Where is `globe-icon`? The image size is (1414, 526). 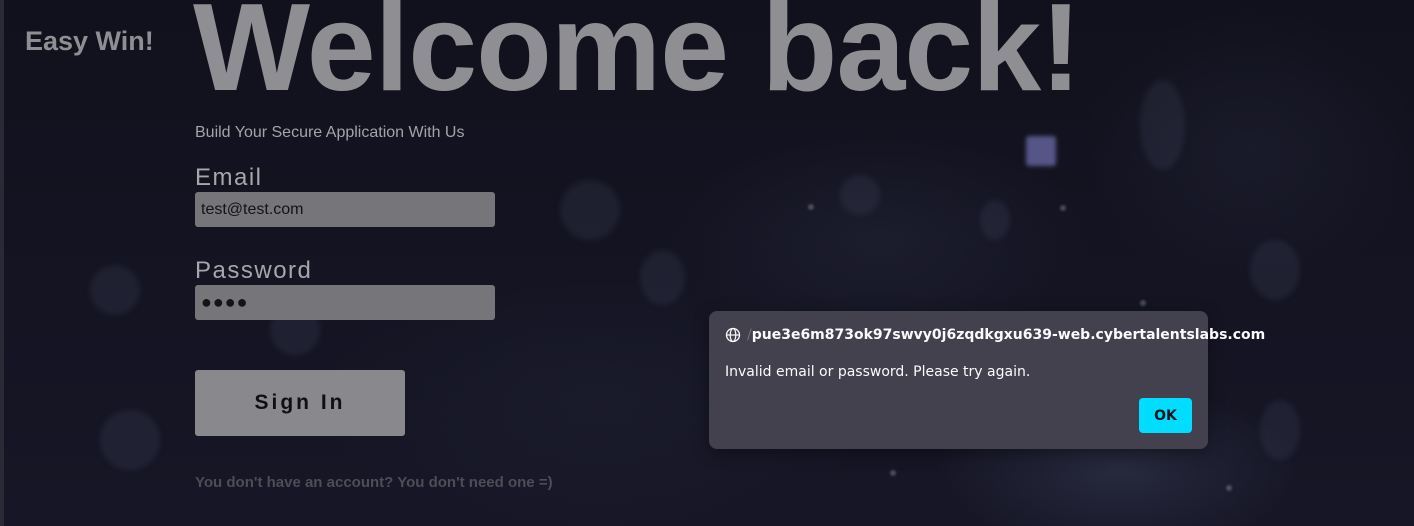
globe-icon is located at coordinates (733, 335).